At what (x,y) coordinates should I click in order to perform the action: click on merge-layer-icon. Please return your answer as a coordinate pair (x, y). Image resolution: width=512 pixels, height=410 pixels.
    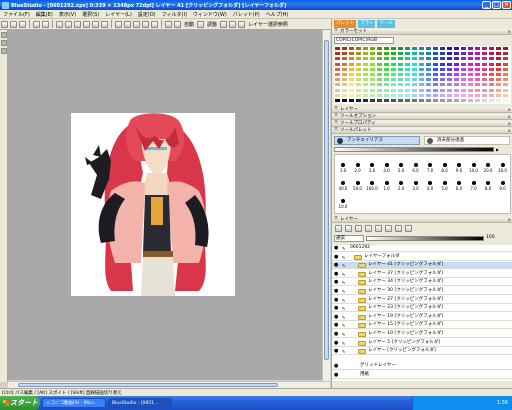
    Looking at the image, I should click on (368, 228).